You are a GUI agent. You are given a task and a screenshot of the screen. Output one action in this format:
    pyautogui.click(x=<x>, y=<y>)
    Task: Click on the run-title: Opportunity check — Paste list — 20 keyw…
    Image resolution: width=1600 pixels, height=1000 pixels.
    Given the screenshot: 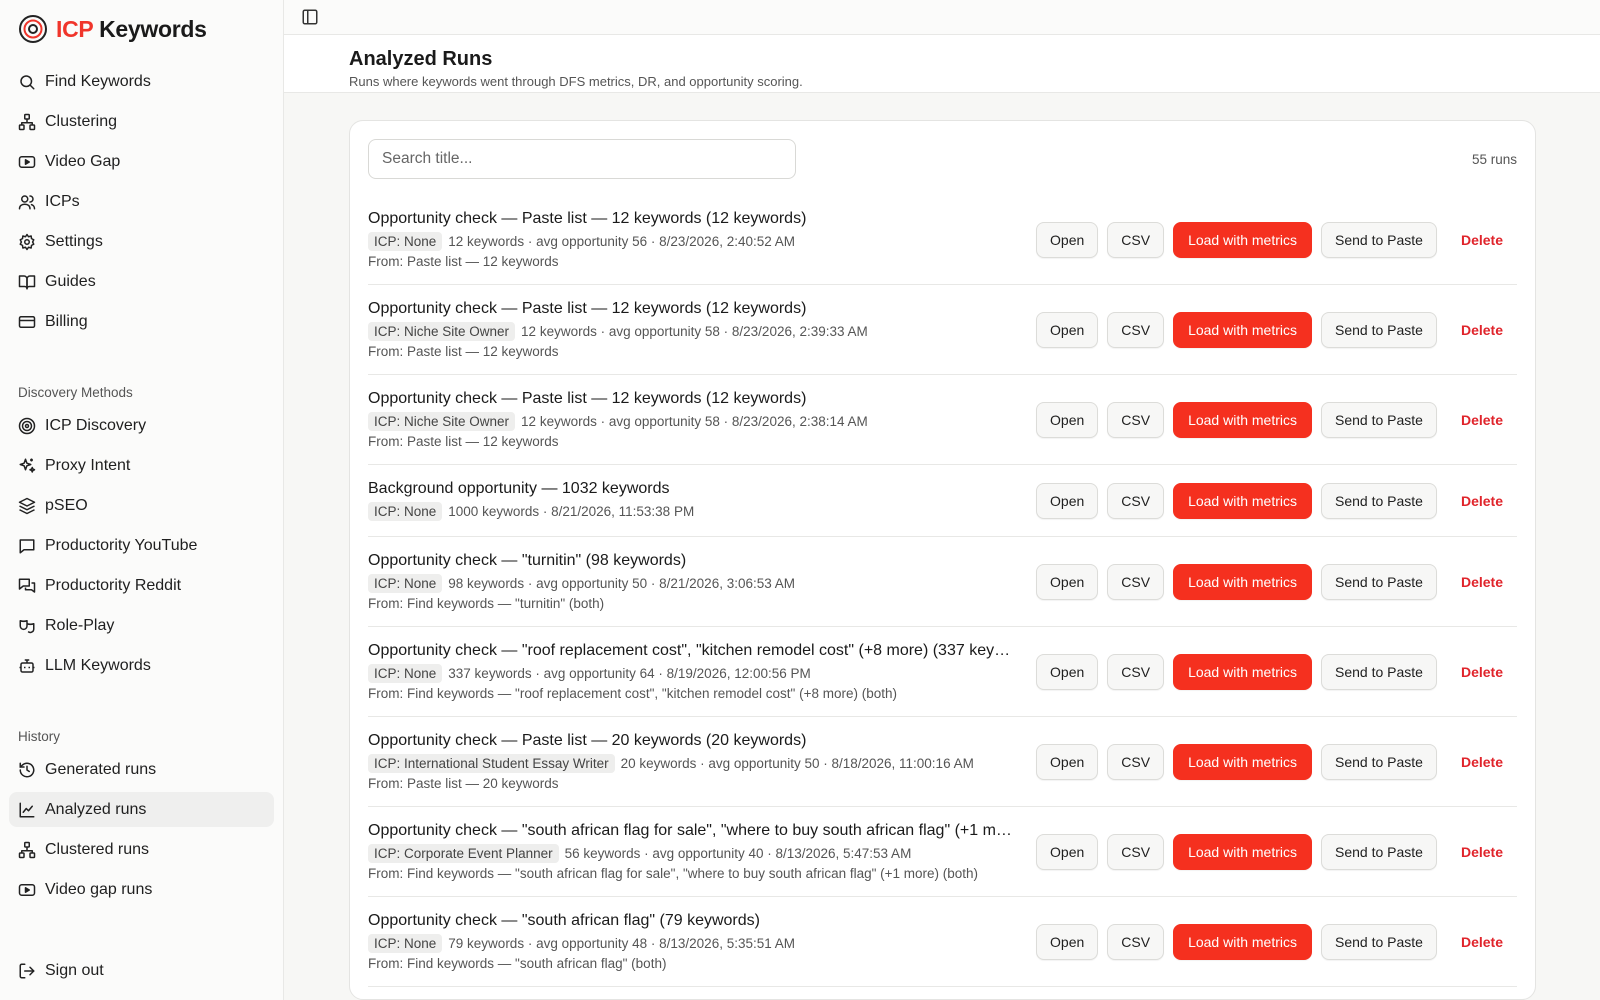 What is the action you would take?
    pyautogui.click(x=690, y=741)
    